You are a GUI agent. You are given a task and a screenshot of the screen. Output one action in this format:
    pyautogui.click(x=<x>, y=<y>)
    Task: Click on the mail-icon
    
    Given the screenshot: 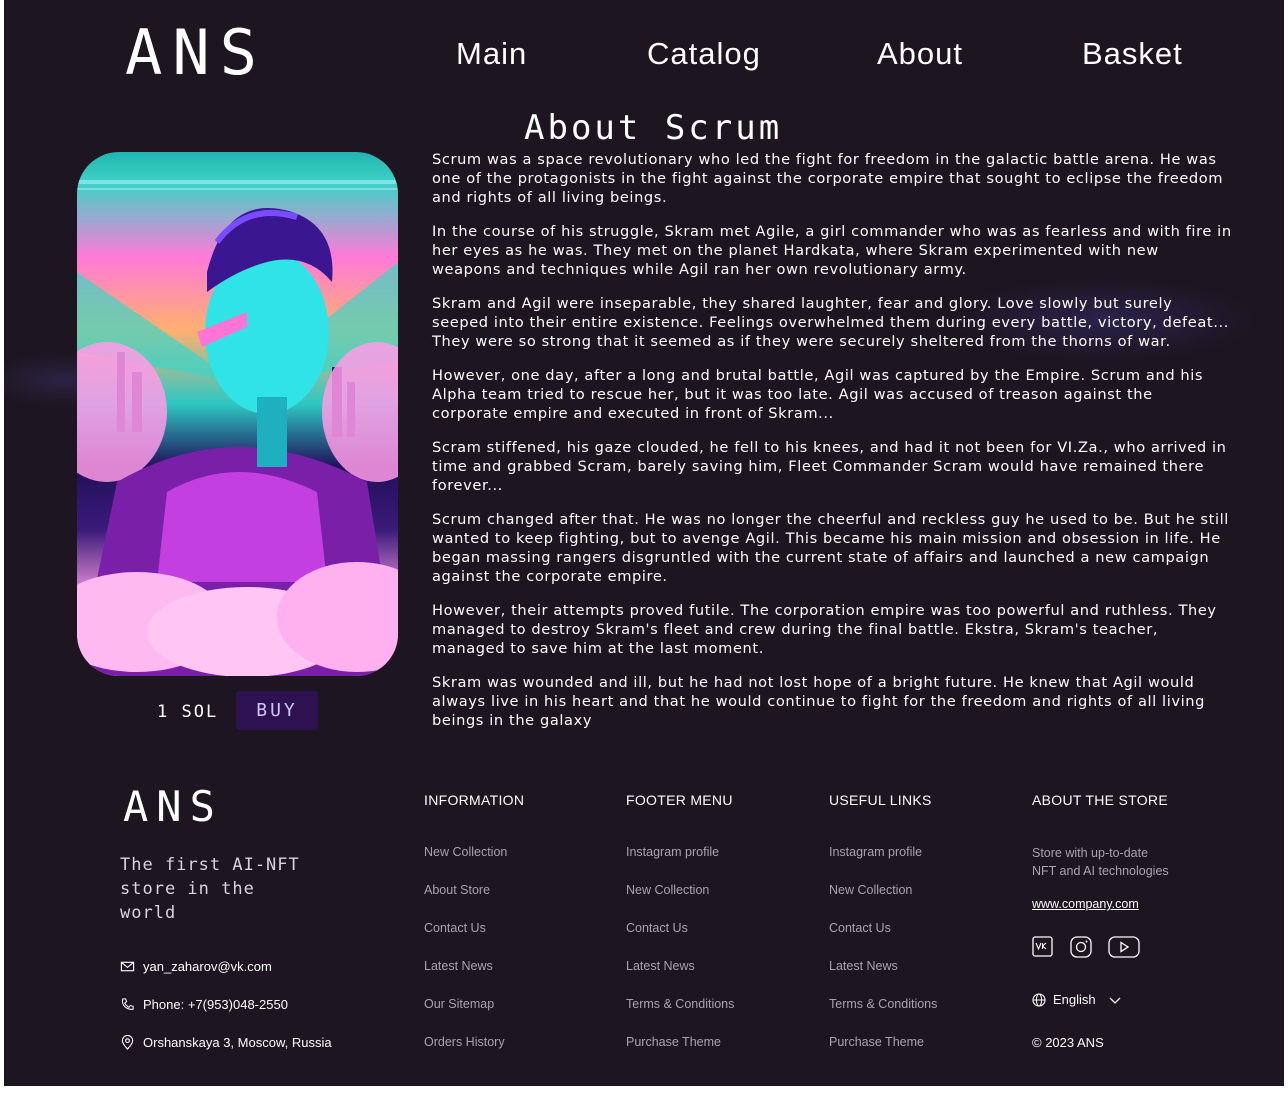 What is the action you would take?
    pyautogui.click(x=127, y=966)
    